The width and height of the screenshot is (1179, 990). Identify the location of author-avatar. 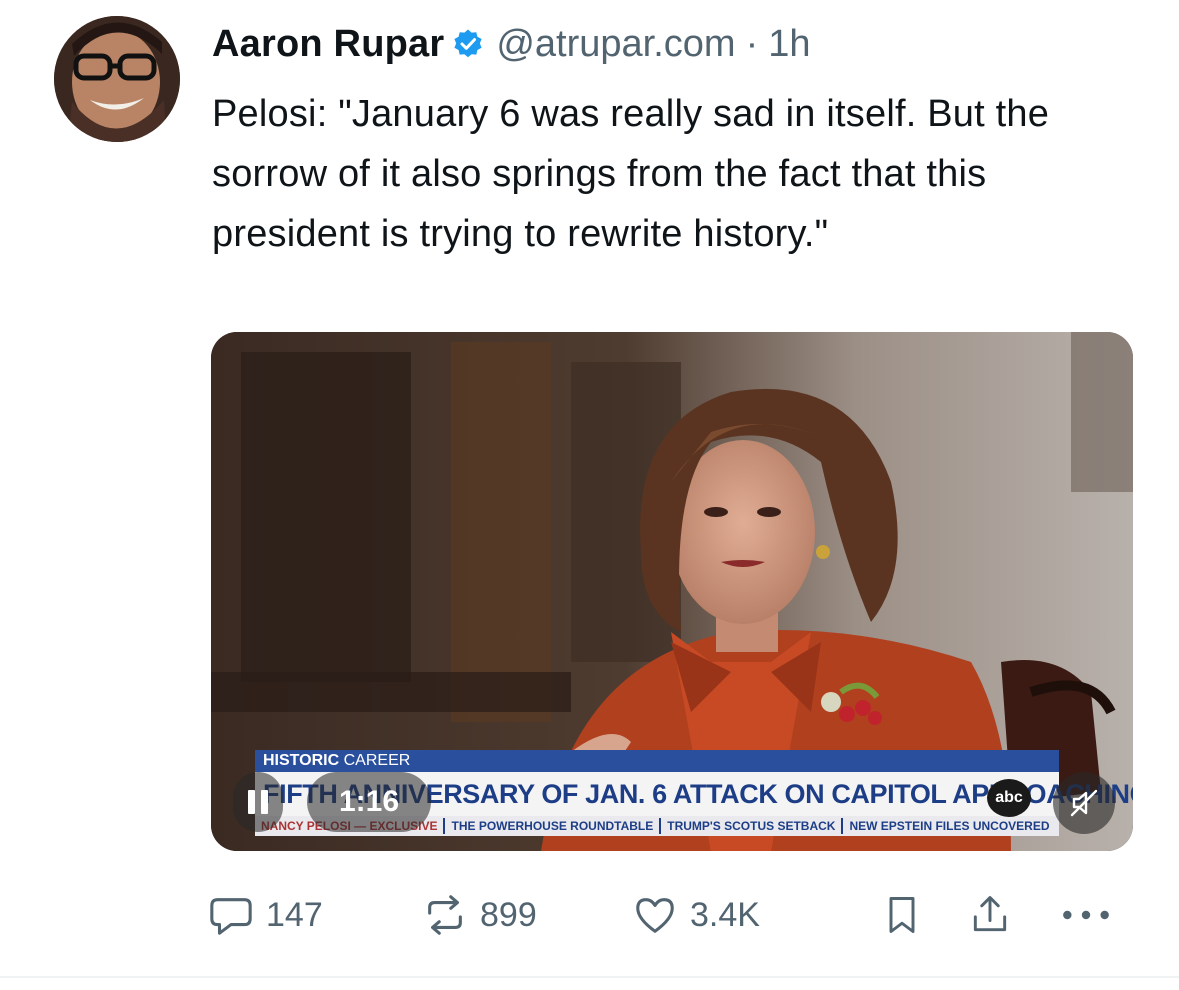
(117, 79).